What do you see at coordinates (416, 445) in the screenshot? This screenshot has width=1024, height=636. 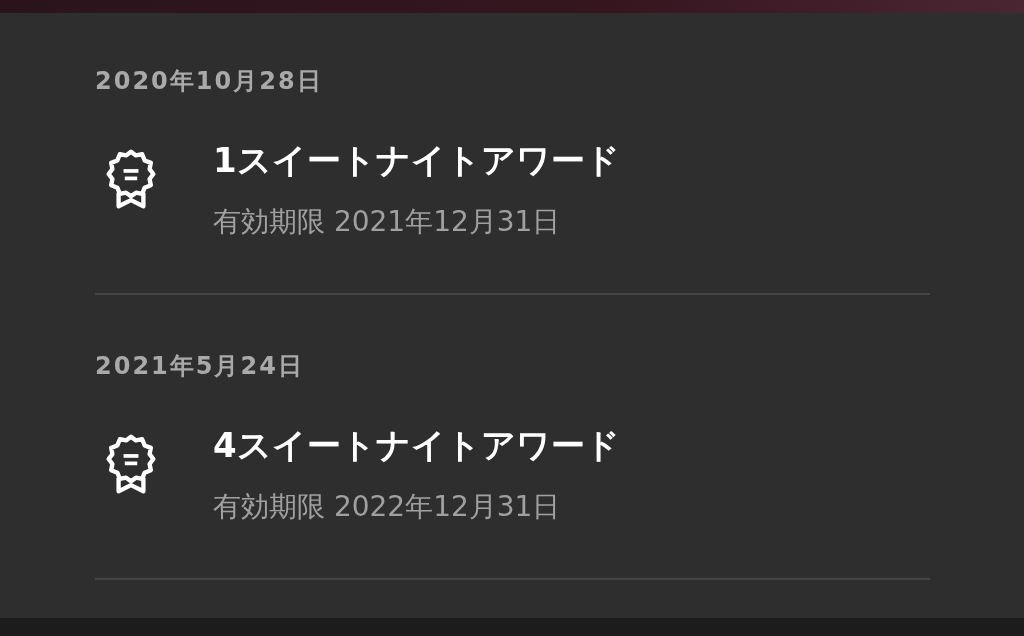 I see `award-title: 4スイートナイトアワード` at bounding box center [416, 445].